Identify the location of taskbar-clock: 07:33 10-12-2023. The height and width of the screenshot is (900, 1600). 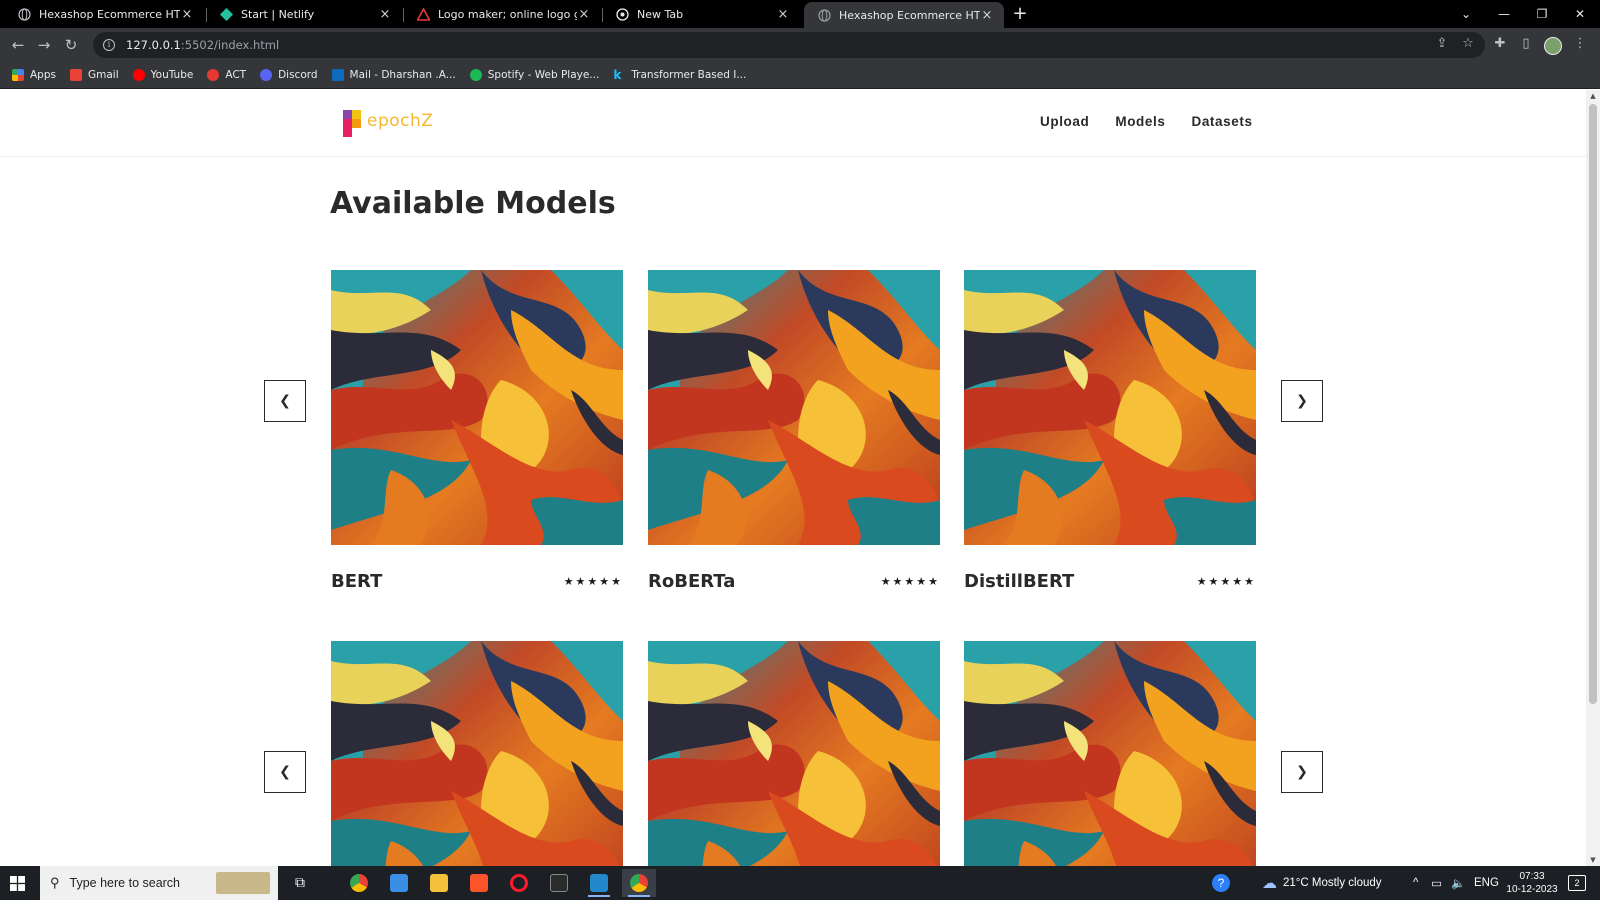
(1532, 883).